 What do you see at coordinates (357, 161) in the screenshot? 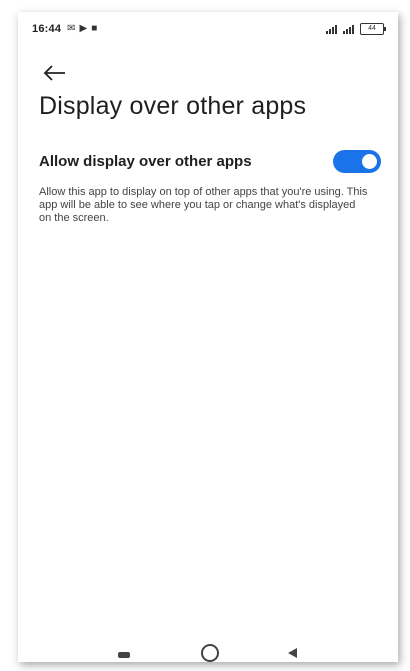
I see `allow-display-toggle` at bounding box center [357, 161].